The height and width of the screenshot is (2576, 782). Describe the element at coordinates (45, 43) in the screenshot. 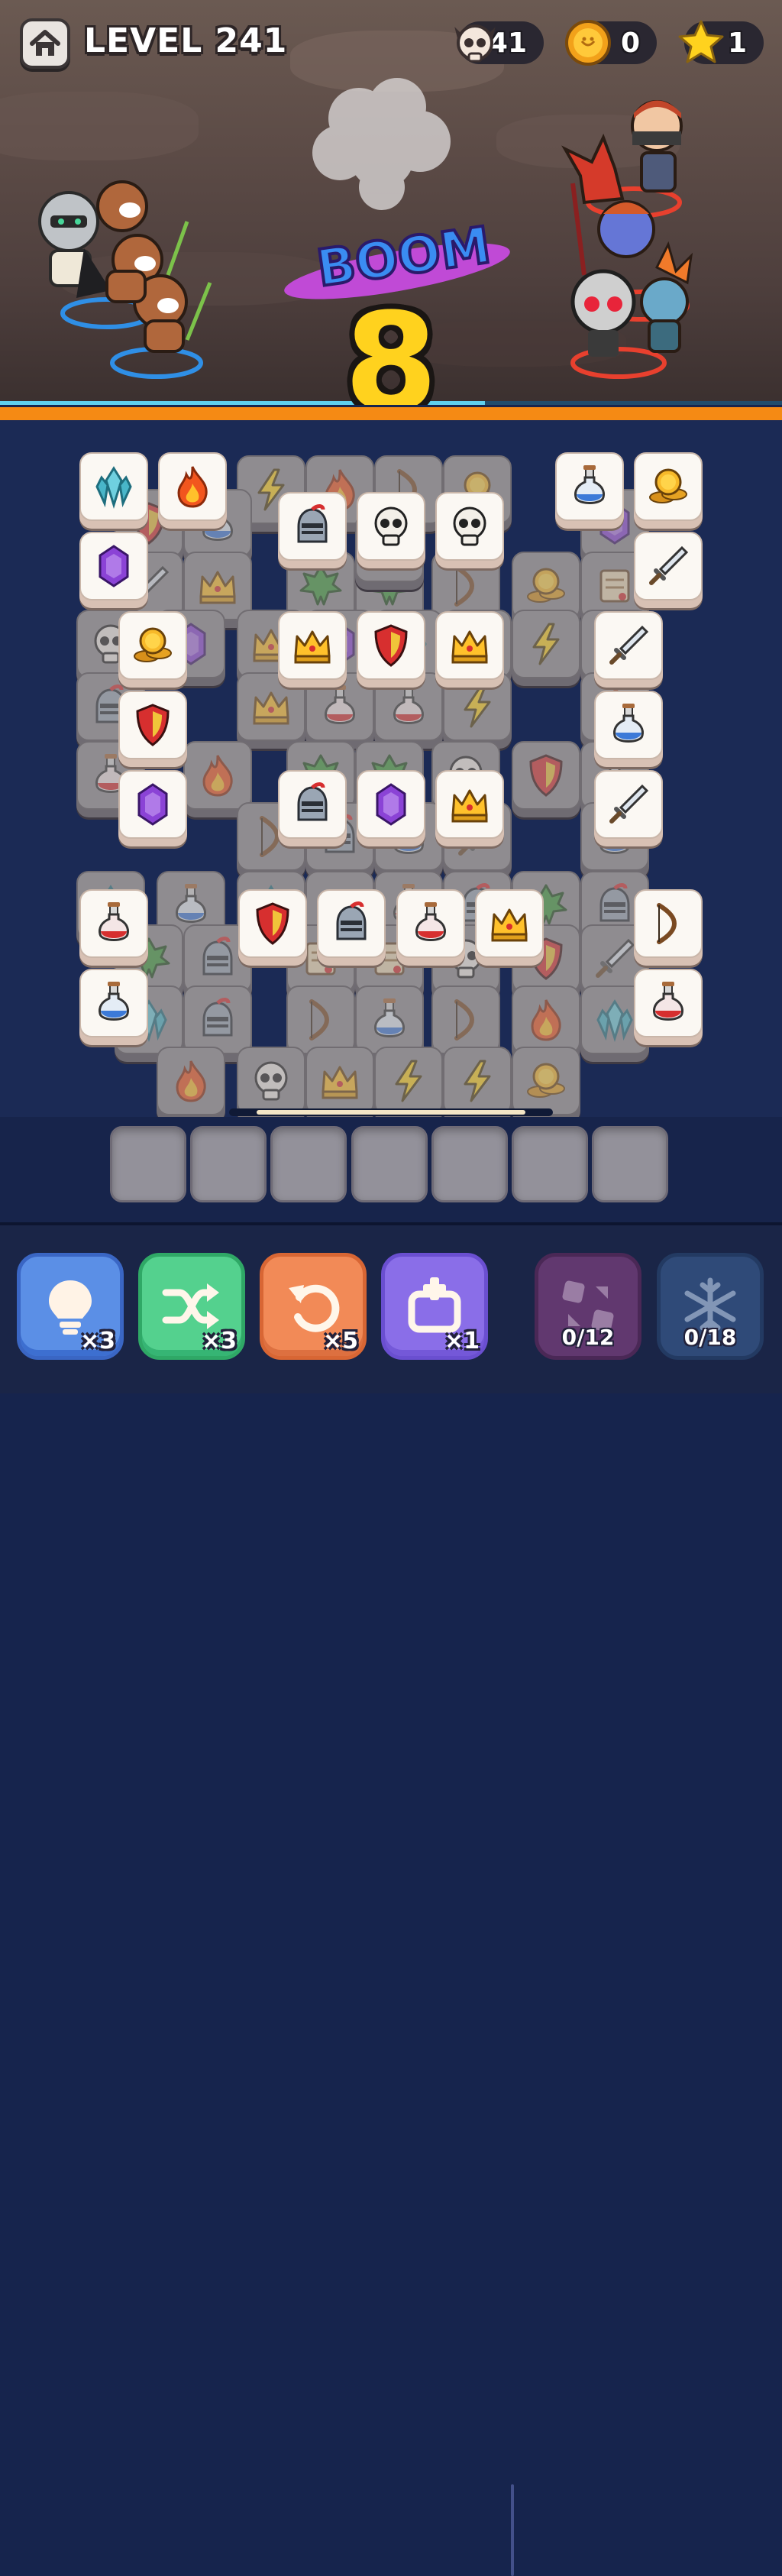

I see `home-button` at that location.